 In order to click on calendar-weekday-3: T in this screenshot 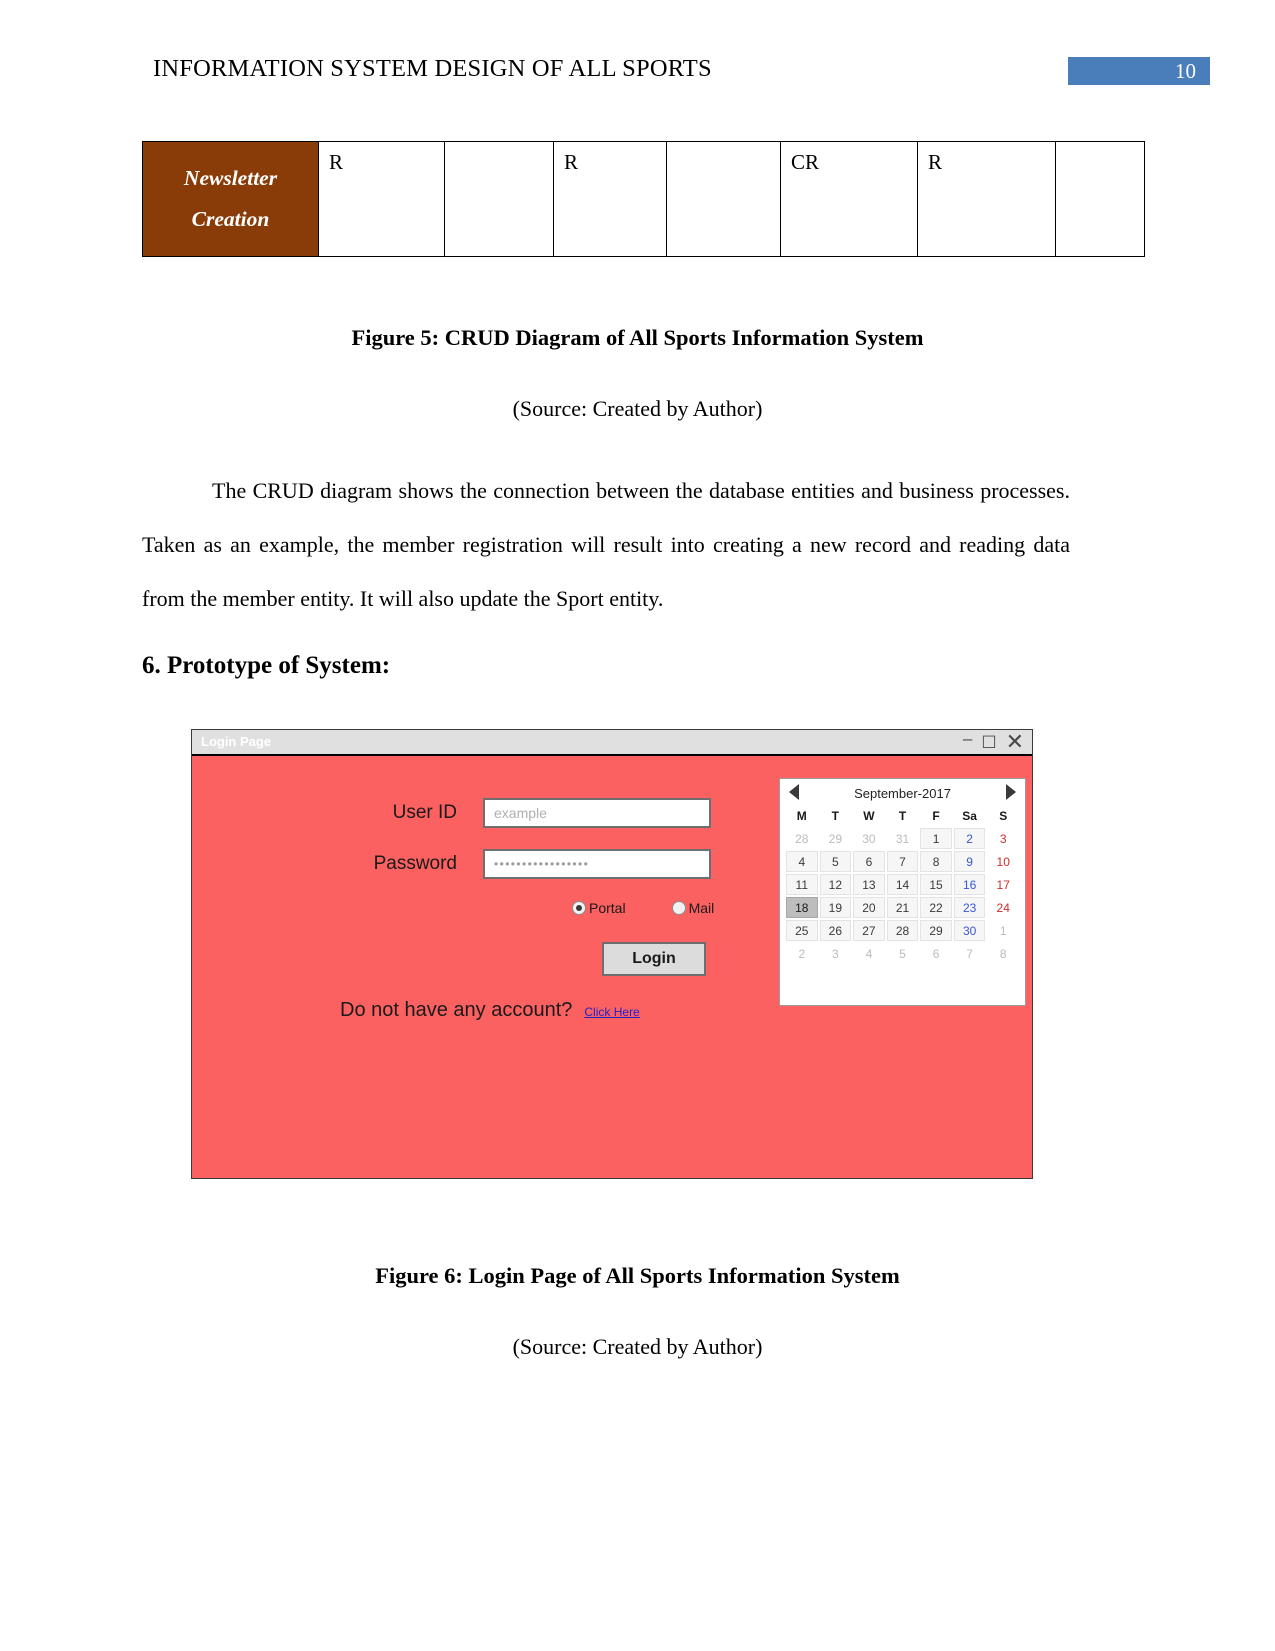, I will do `click(902, 816)`.